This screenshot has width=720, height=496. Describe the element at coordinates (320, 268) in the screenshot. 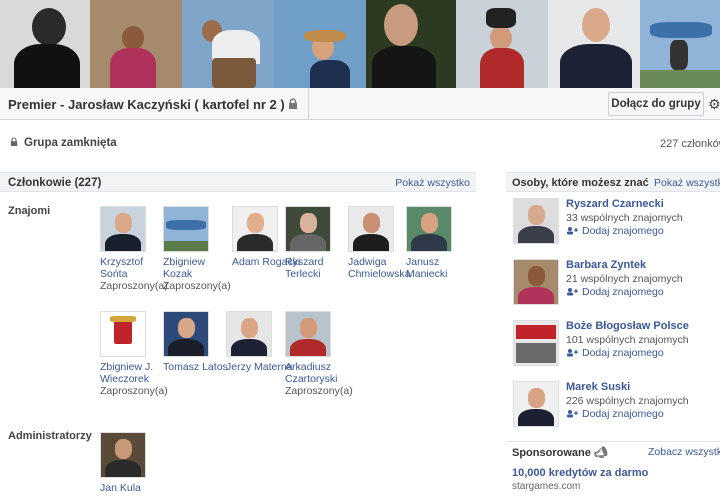

I see `member-name: Ryszard Terlecki` at that location.